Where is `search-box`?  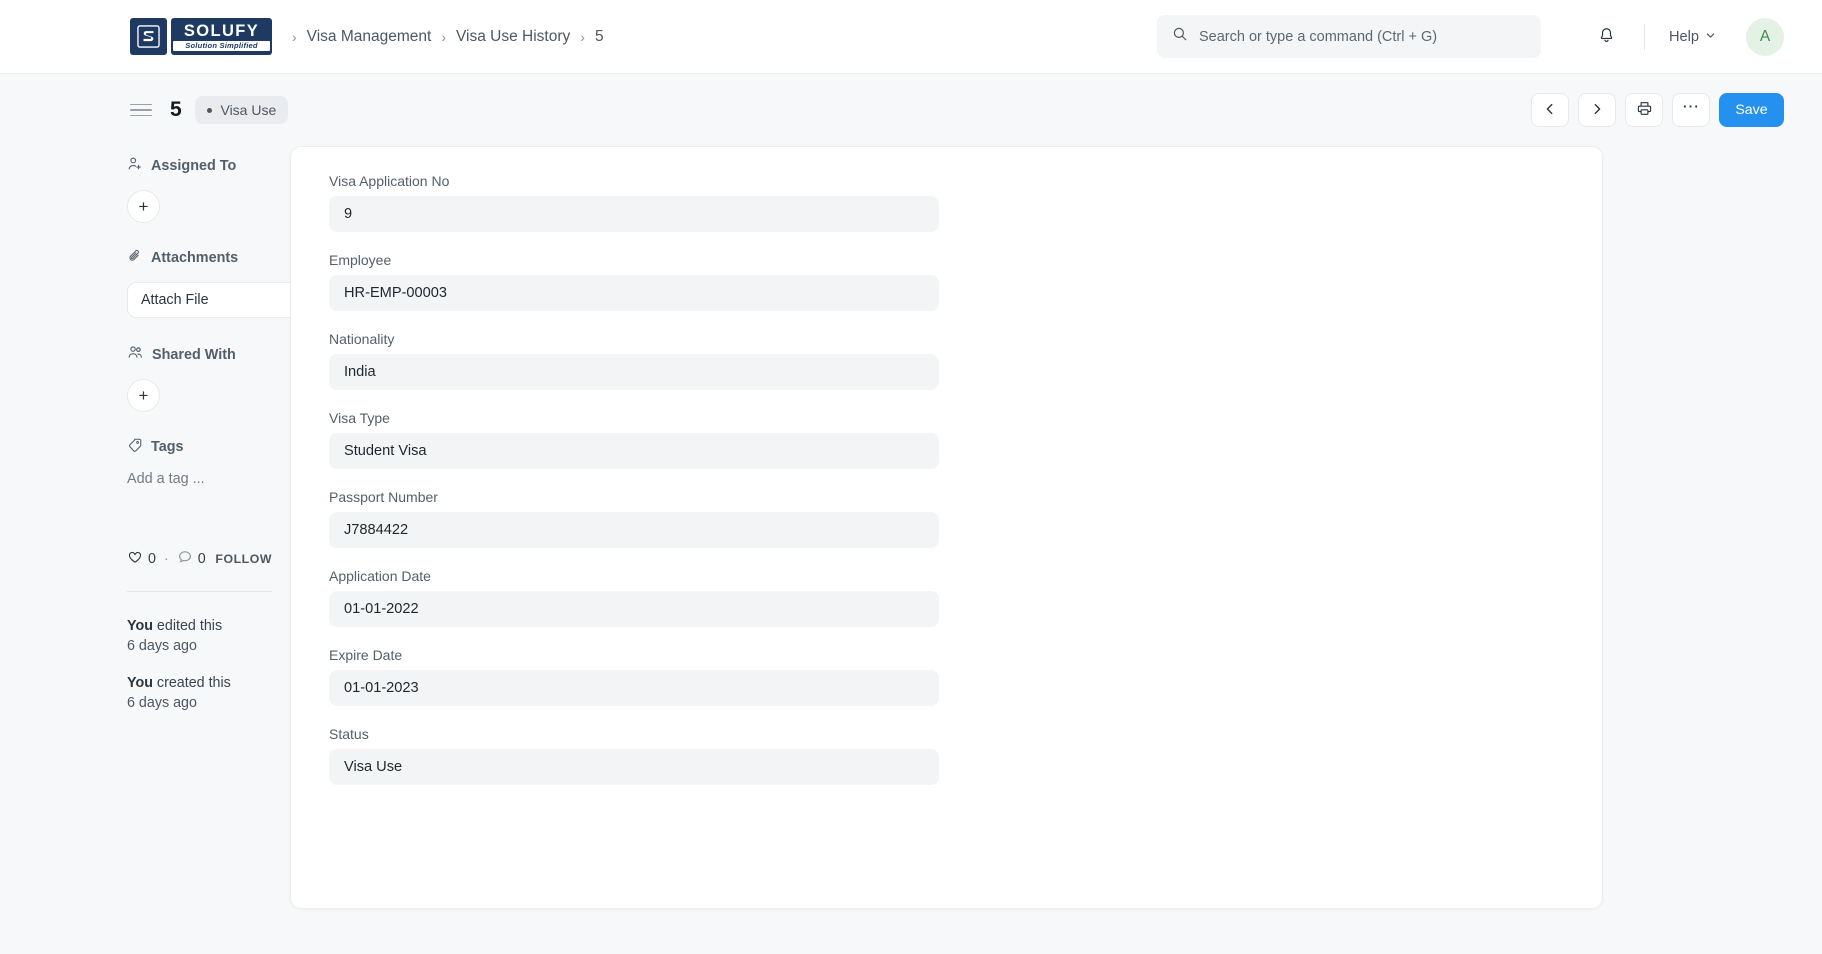 search-box is located at coordinates (1348, 36).